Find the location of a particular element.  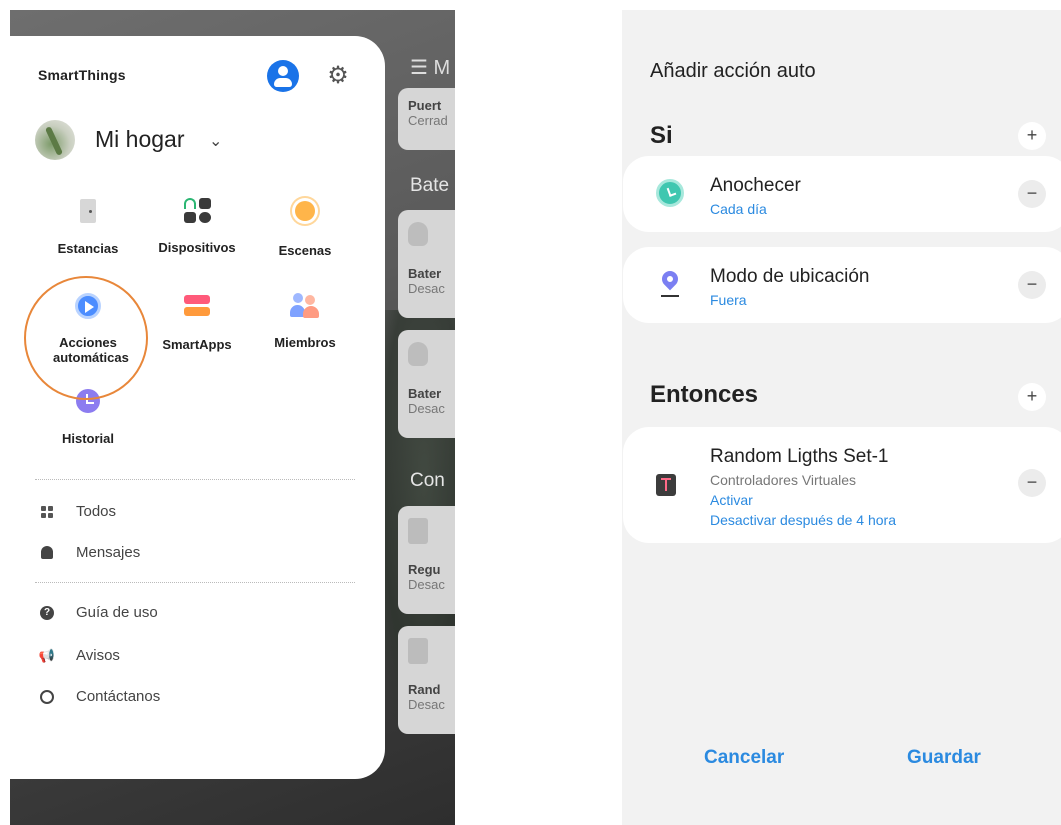

add-action-button: + is located at coordinates (1032, 397).